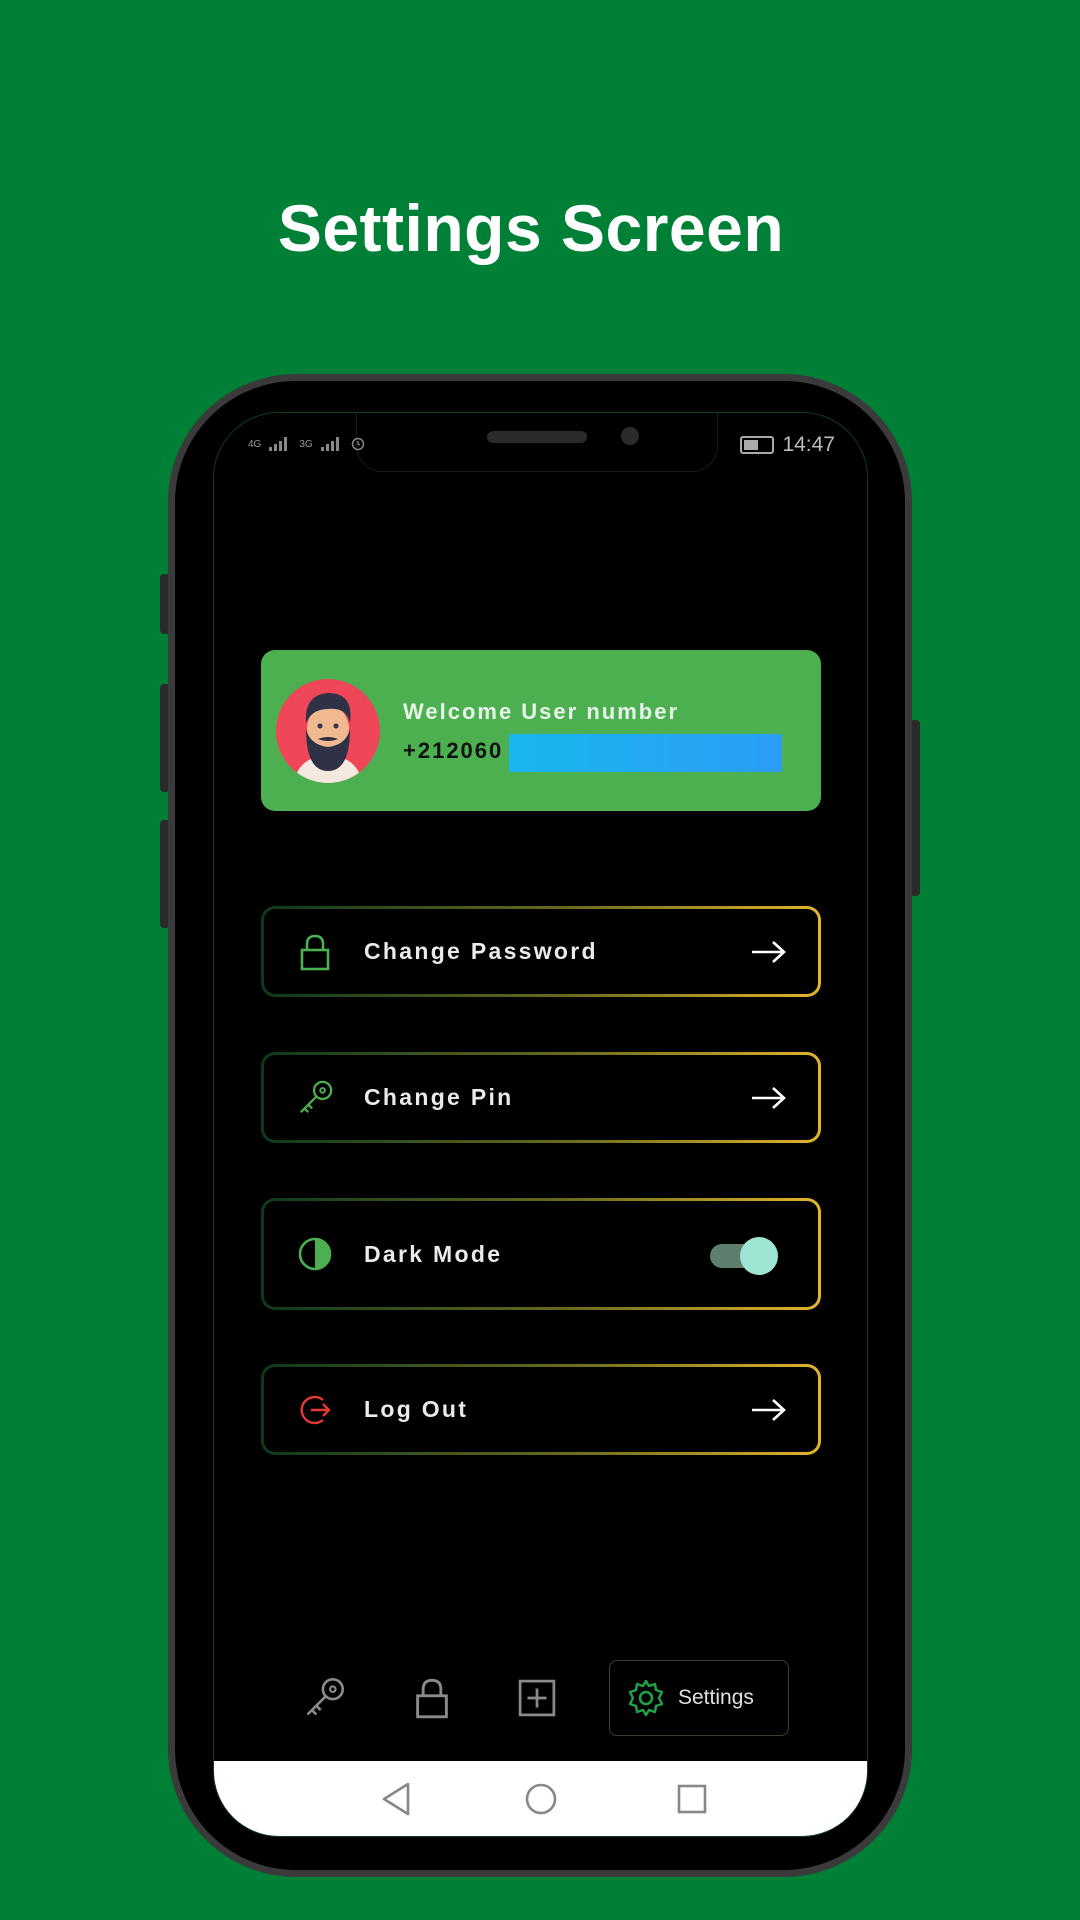  What do you see at coordinates (541, 1097) in the screenshot?
I see `change-pin-button: Change Pin` at bounding box center [541, 1097].